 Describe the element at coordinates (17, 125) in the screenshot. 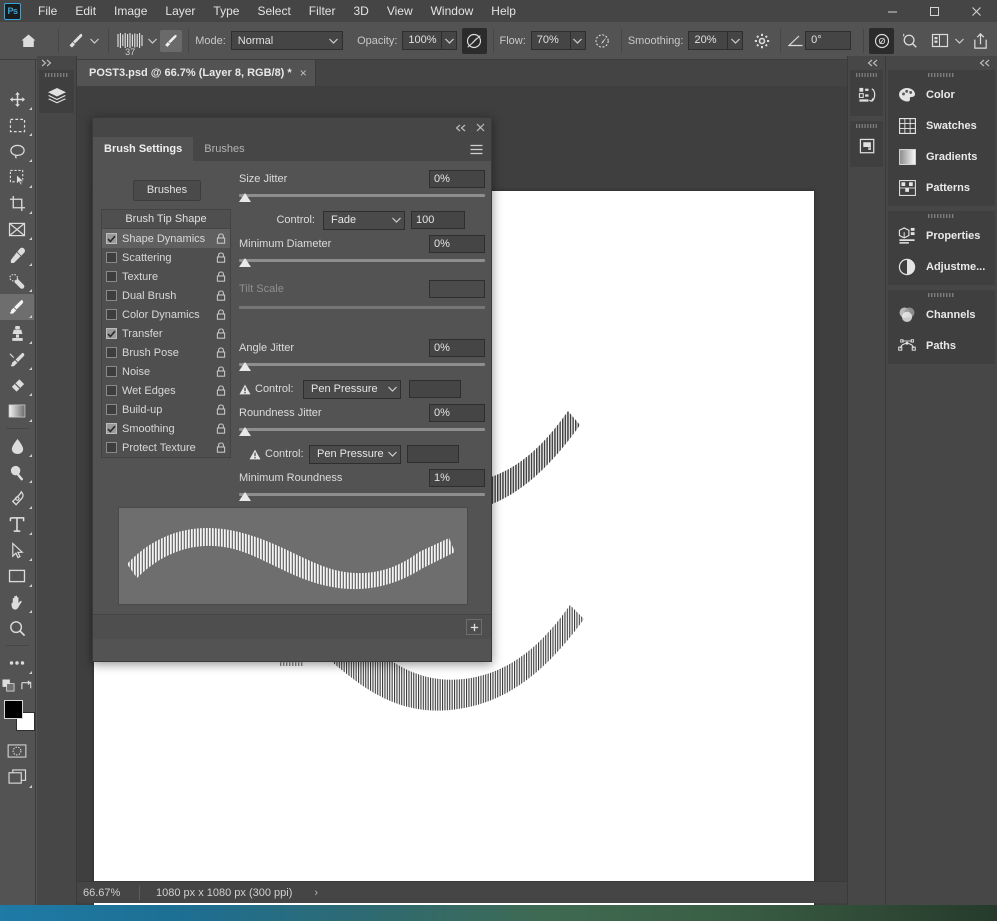

I see `marquee-tool` at that location.